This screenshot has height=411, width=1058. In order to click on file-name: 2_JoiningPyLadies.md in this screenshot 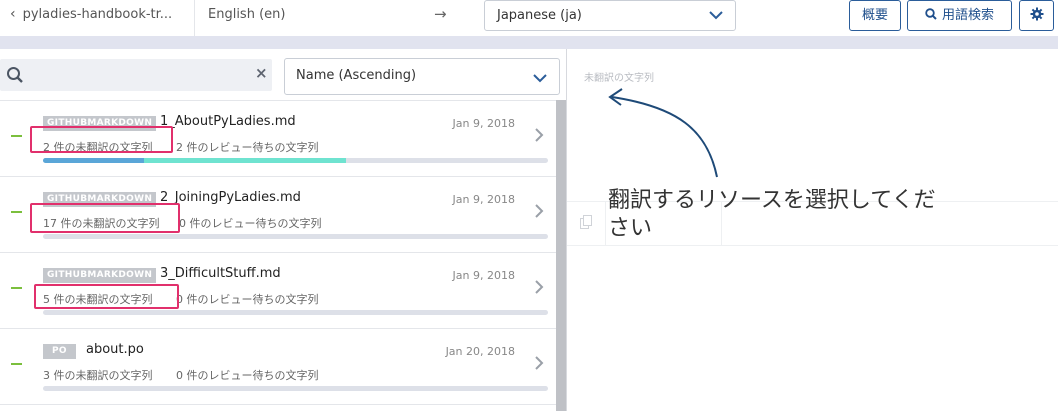, I will do `click(230, 197)`.